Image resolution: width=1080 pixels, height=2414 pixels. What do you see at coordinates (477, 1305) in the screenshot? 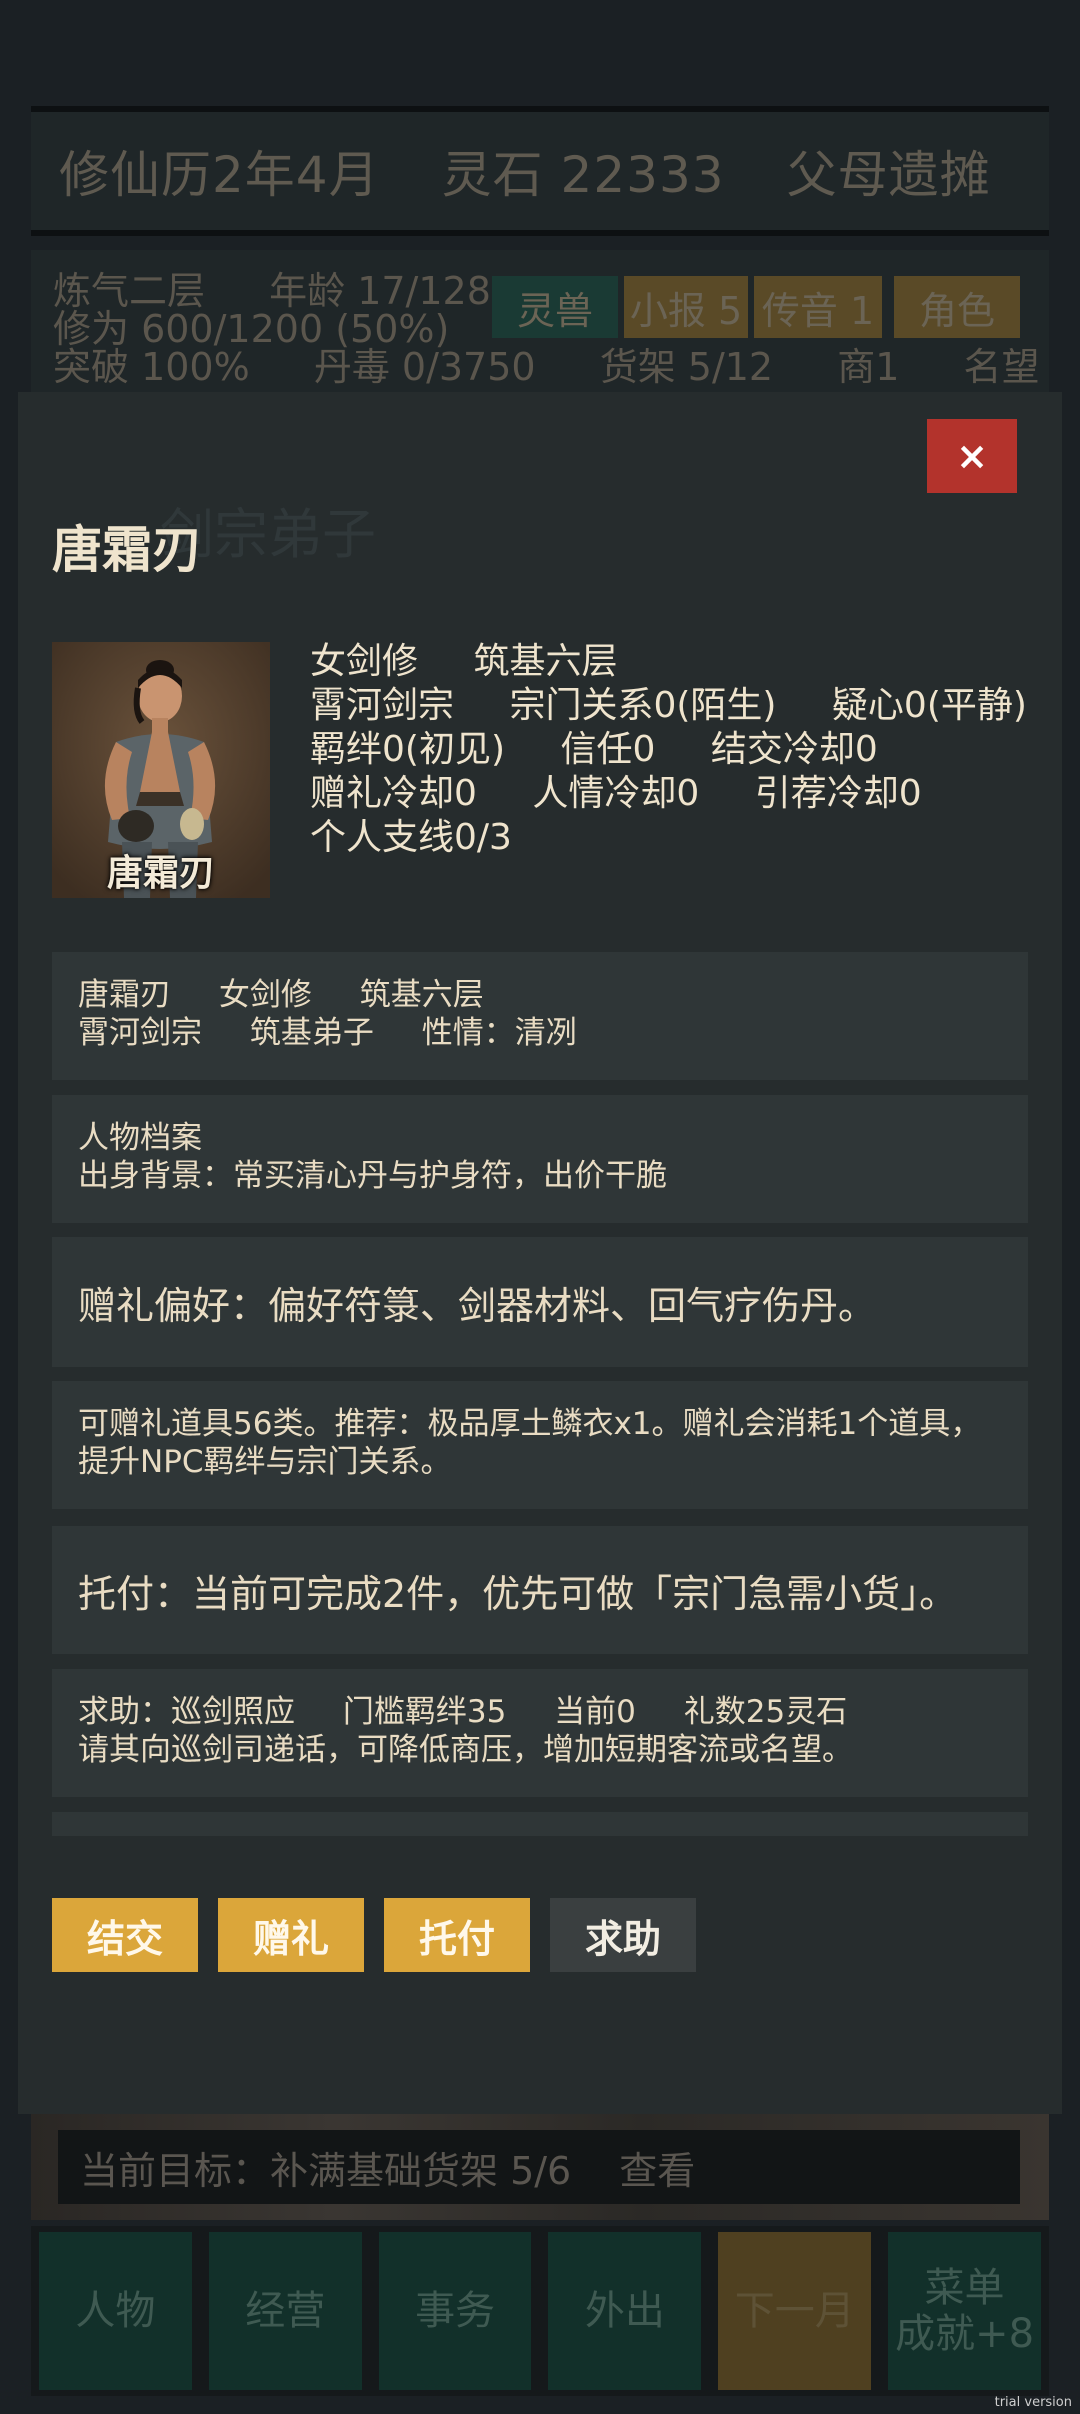
I see `gift-preference-text: 赠礼偏好：偏好符箓、剑器材料、回气疗伤丹。` at bounding box center [477, 1305].